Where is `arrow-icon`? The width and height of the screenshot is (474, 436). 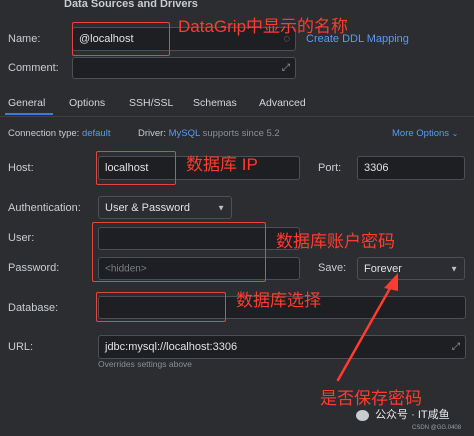
arrow-icon is located at coordinates (367, 327).